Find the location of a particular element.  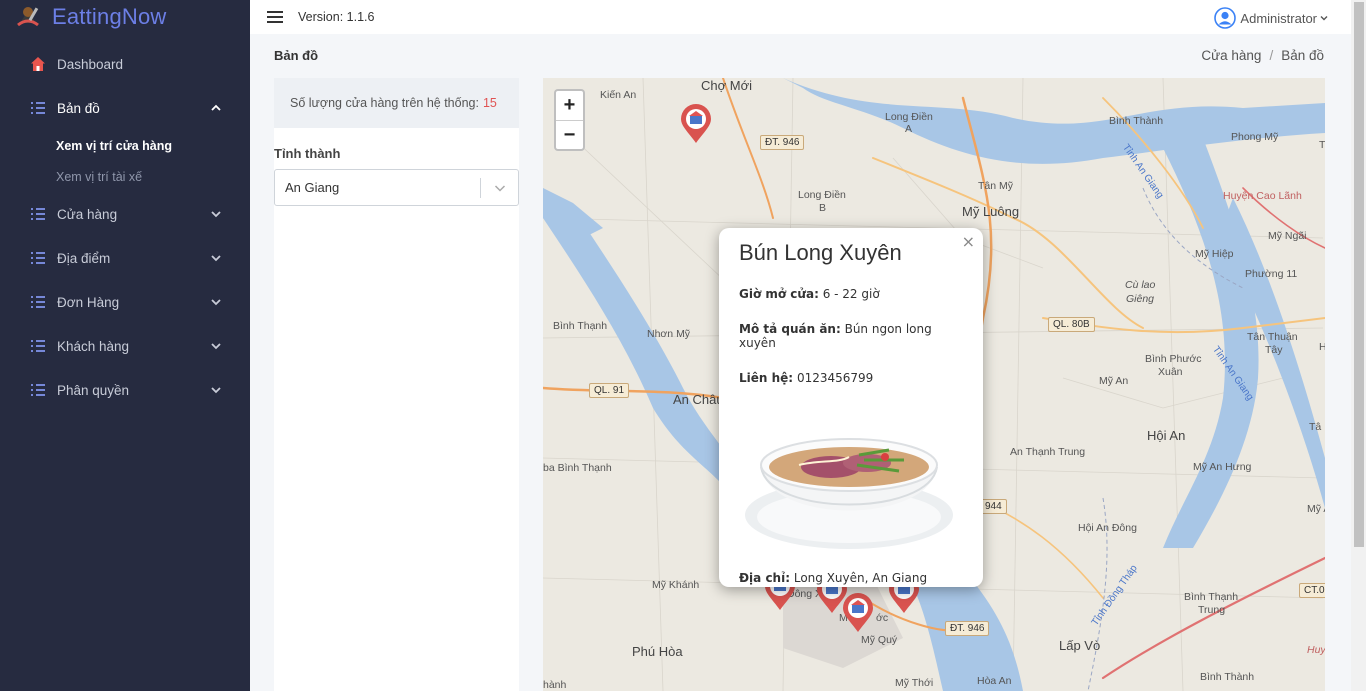

sidebar-item-map: Bản đồ is located at coordinates (125, 108).